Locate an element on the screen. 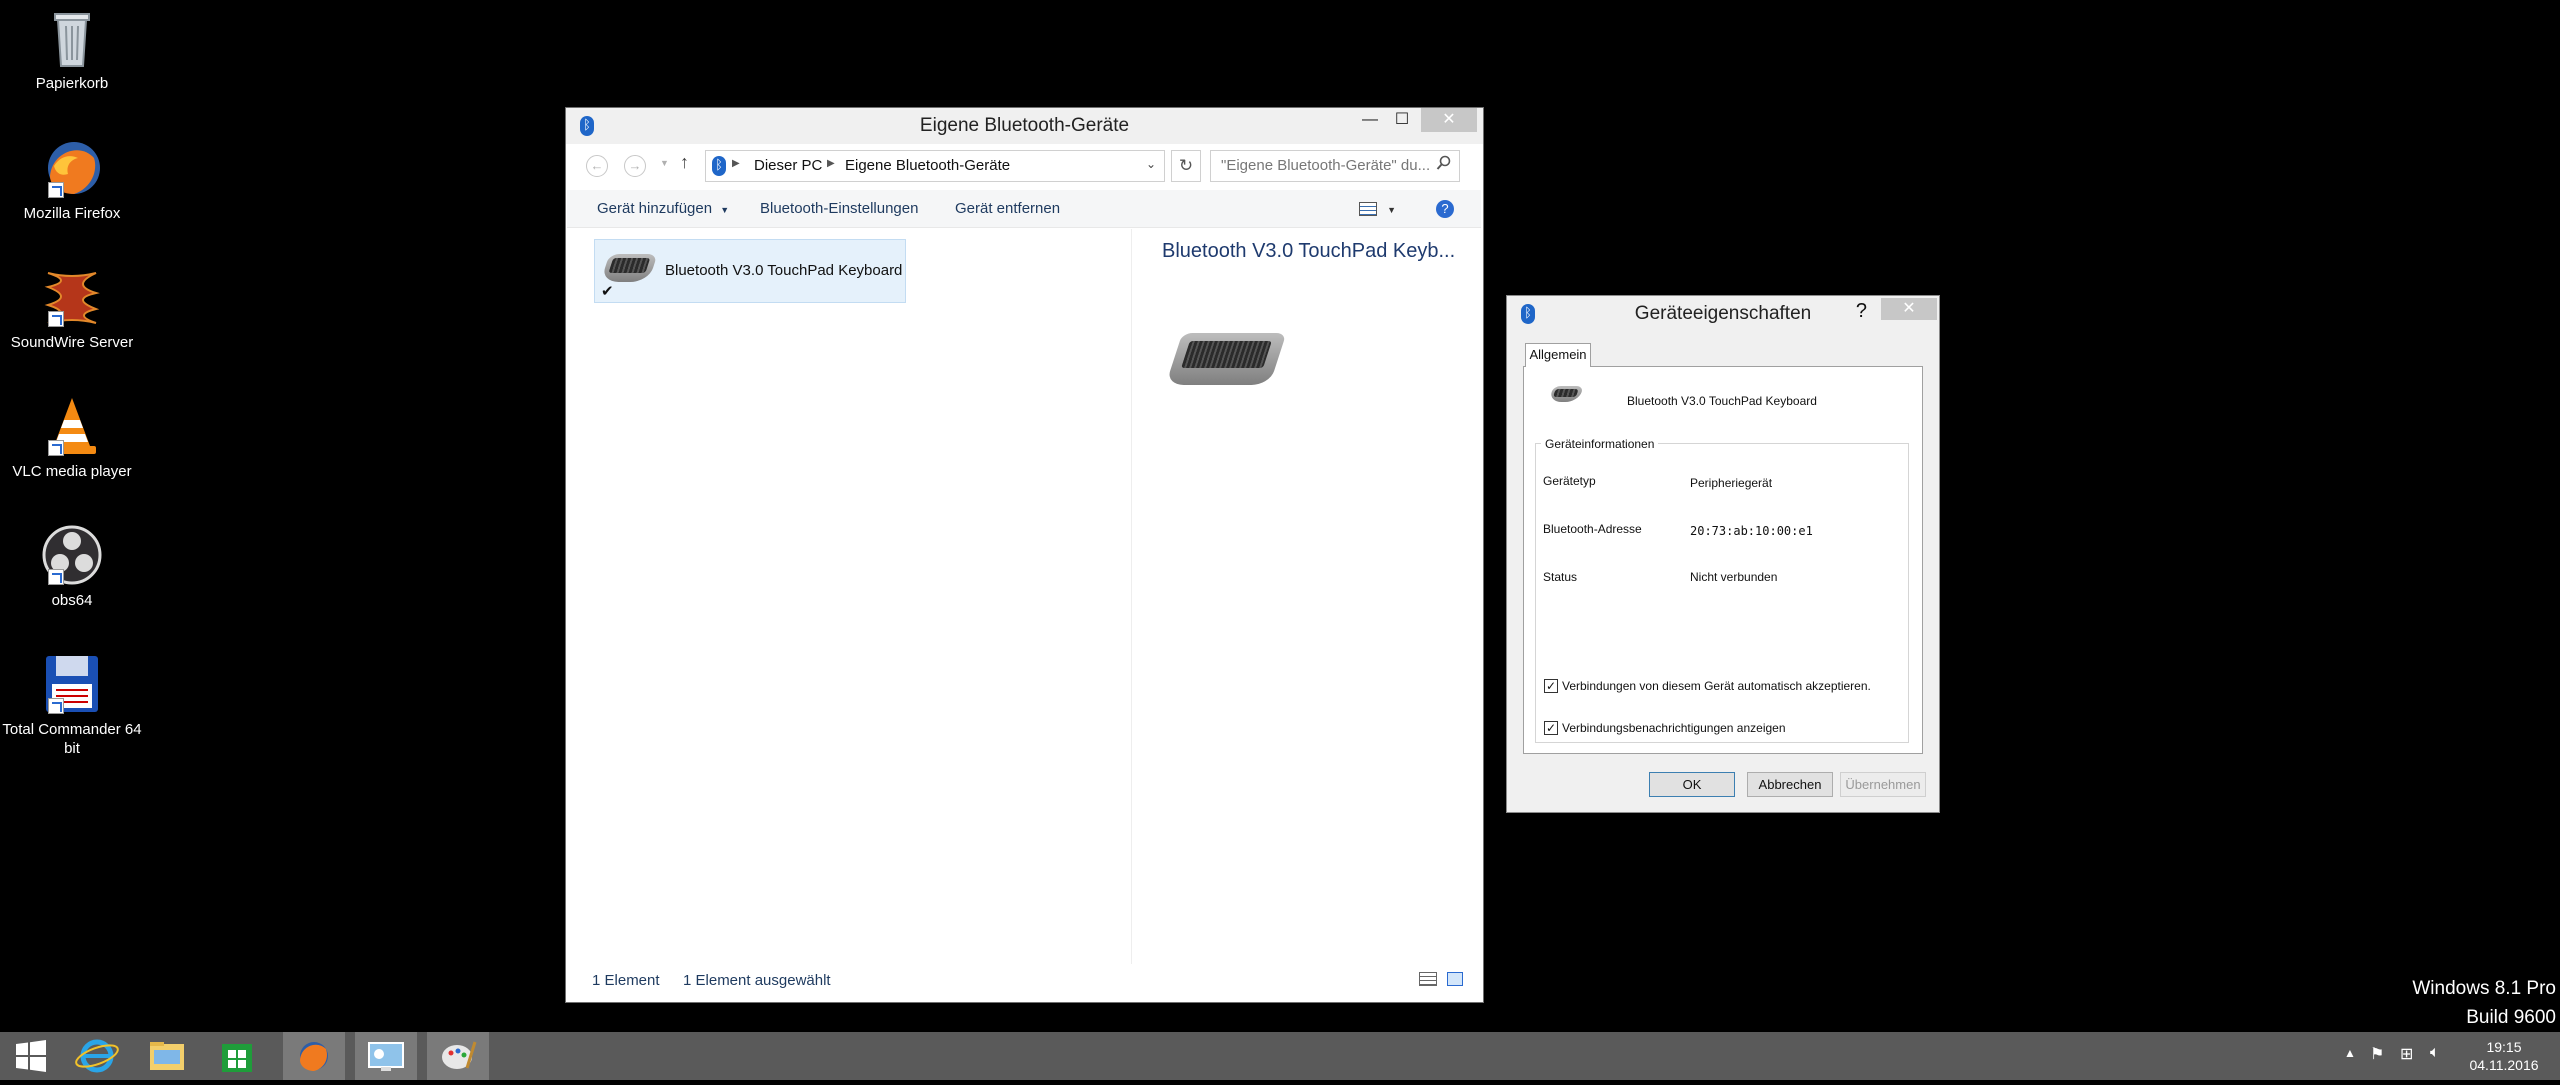 The width and height of the screenshot is (2560, 1085). system-tray: ▲ ⚑ ⊞ 🔈︎ 19:15 04.11.2016 is located at coordinates (2450, 1056).